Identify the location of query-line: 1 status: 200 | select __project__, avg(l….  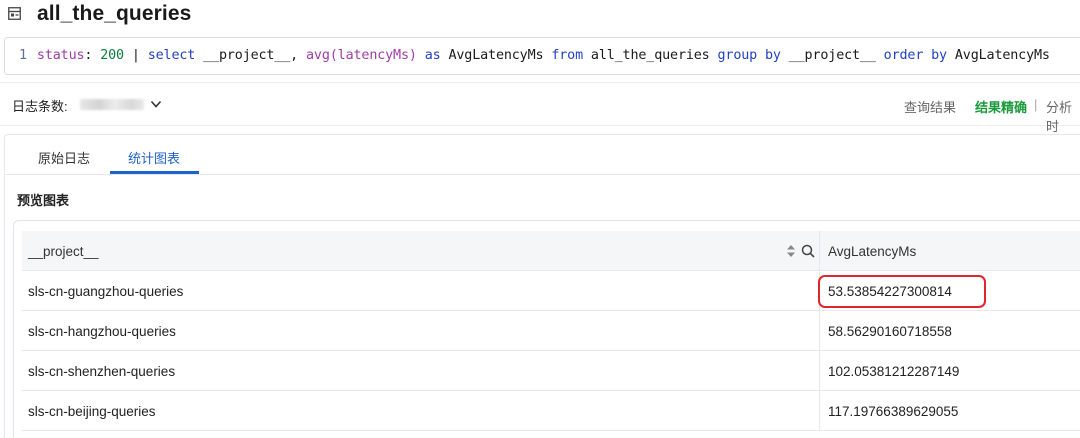
(534, 55).